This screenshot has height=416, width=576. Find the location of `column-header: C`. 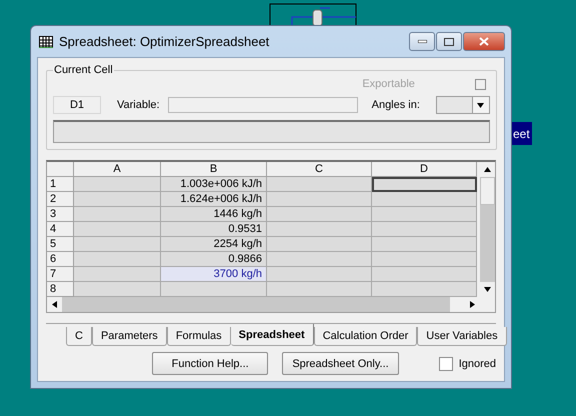

column-header: C is located at coordinates (319, 169).